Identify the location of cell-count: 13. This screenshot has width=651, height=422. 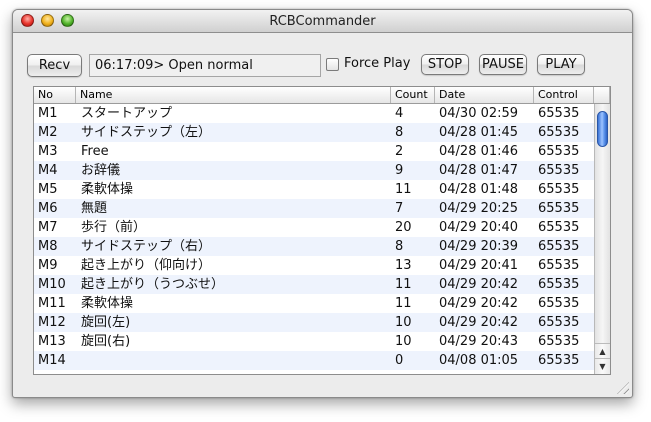
(403, 265).